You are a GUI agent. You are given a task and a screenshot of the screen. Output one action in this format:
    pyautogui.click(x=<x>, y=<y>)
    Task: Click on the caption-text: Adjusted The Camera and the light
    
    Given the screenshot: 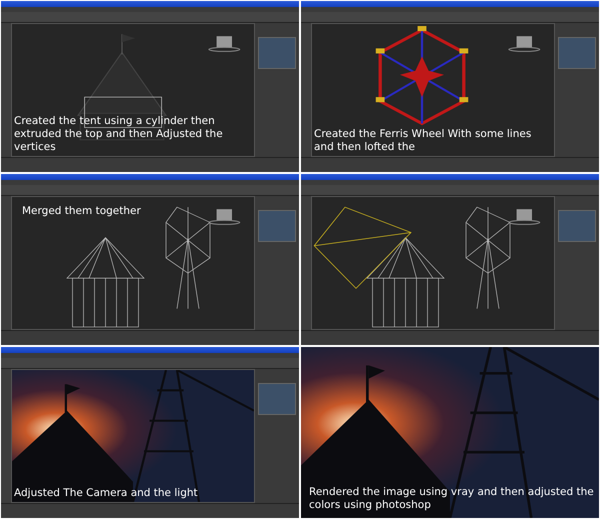 What is the action you would take?
    pyautogui.click(x=106, y=493)
    